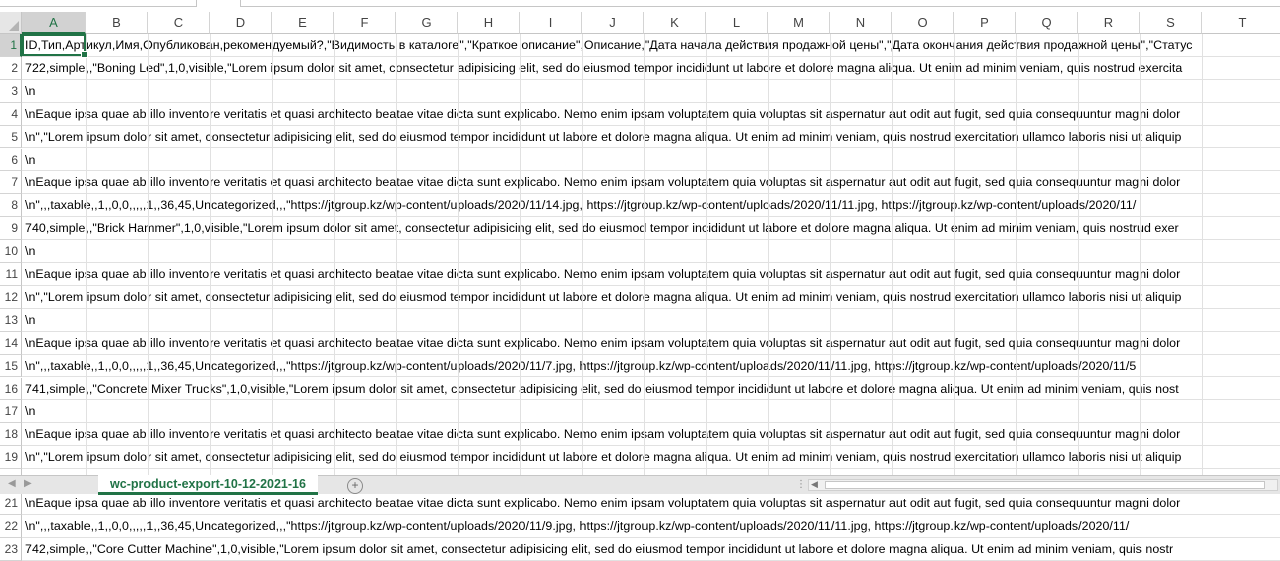 Image resolution: width=1280 pixels, height=561 pixels. I want to click on column-header-o: O, so click(923, 23).